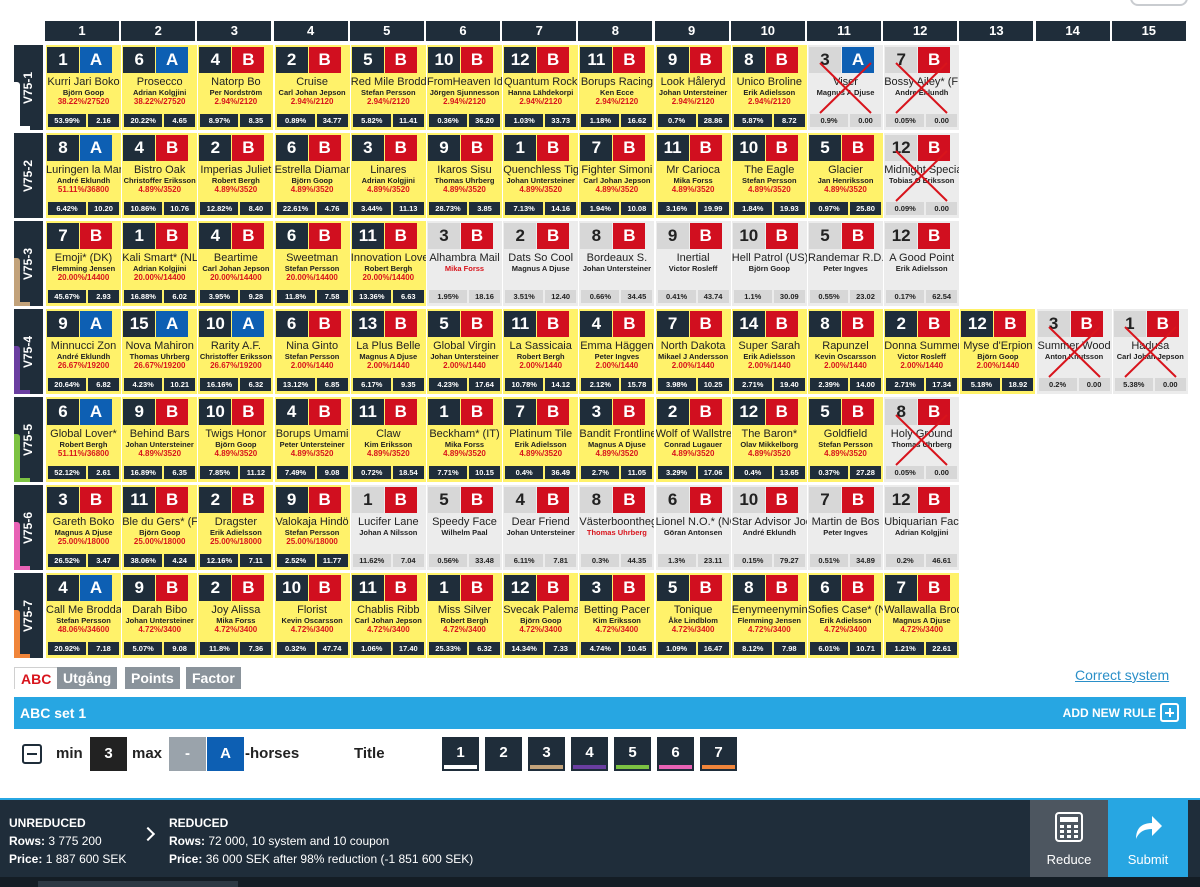 Image resolution: width=1200 pixels, height=887 pixels. Describe the element at coordinates (225, 754) in the screenshot. I see `letter-select: A` at that location.